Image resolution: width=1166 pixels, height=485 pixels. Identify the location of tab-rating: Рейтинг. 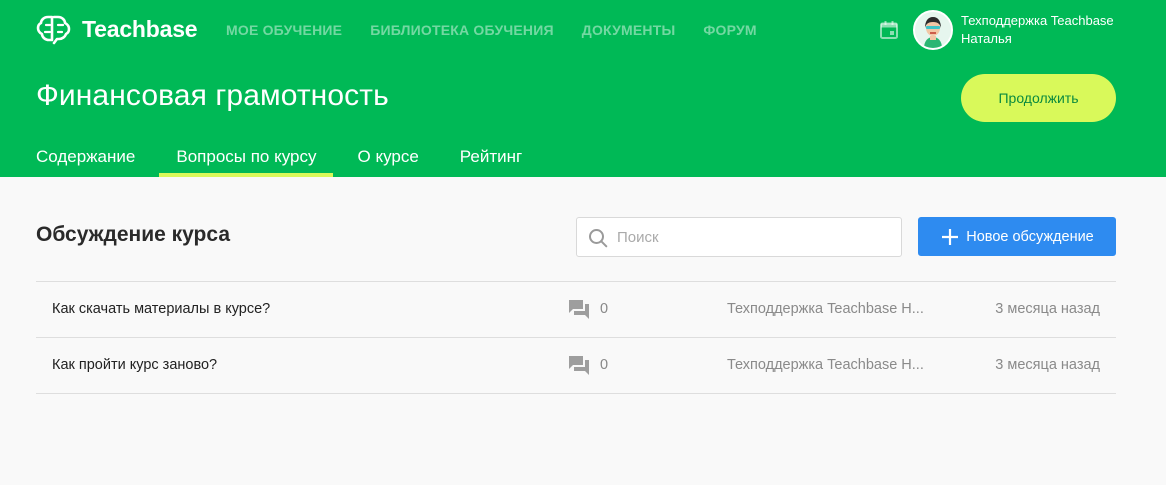
(491, 157).